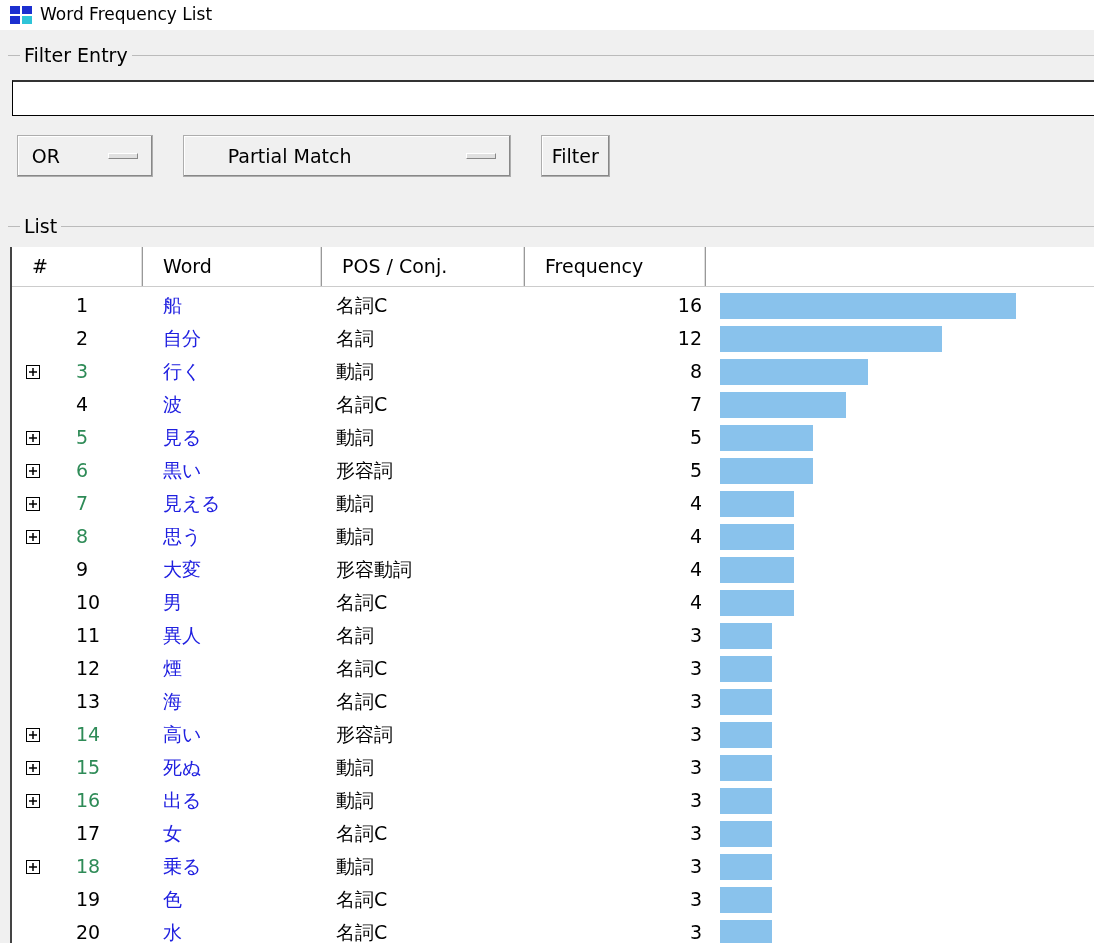 Image resolution: width=1094 pixels, height=943 pixels. Describe the element at coordinates (182, 735) in the screenshot. I see `word-cell-text: 高い` at that location.